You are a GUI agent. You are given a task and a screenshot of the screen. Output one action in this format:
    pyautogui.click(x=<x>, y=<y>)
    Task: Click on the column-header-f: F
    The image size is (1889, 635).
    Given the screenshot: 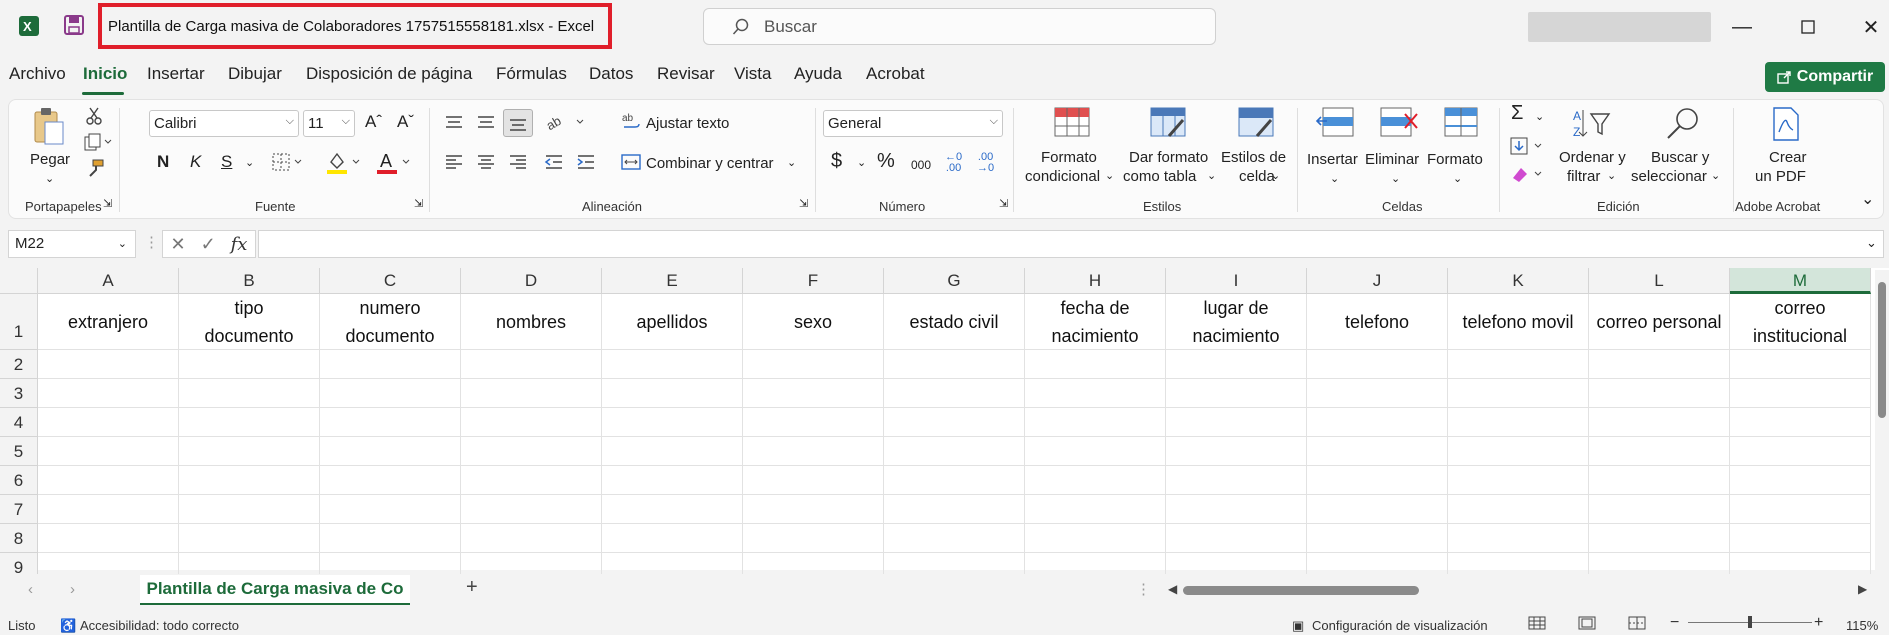 What is the action you would take?
    pyautogui.click(x=813, y=281)
    